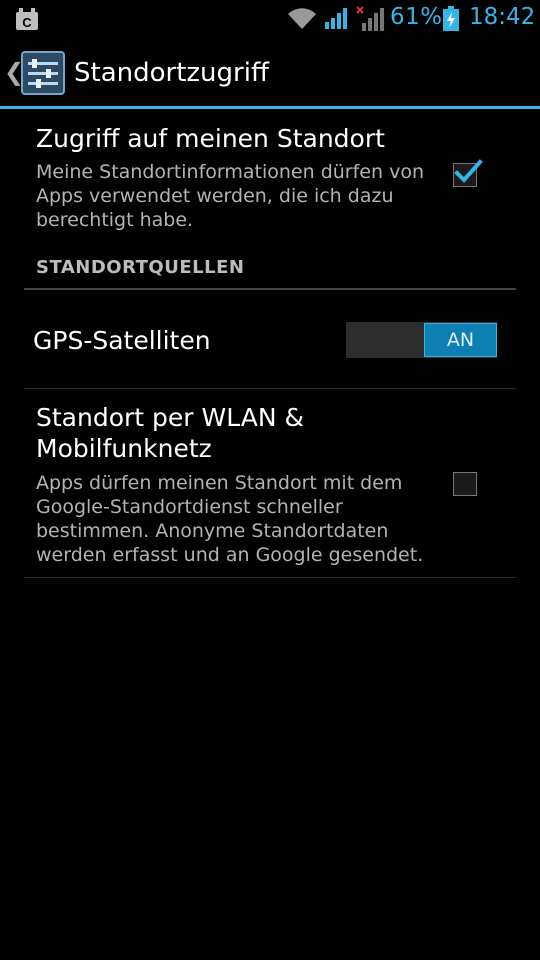 This screenshot has height=960, width=540. I want to click on summary-line: Meine Standortinformationen dürfen von, so click(230, 172).